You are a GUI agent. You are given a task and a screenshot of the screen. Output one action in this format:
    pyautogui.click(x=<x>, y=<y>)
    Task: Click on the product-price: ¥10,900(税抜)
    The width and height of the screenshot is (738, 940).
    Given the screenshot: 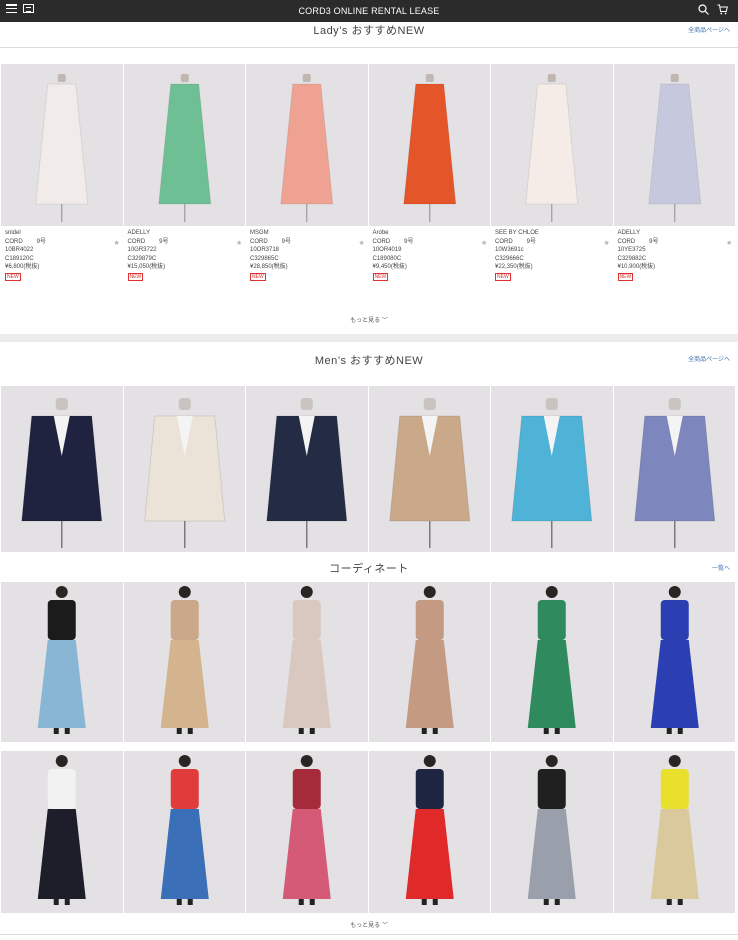 What is the action you would take?
    pyautogui.click(x=636, y=267)
    